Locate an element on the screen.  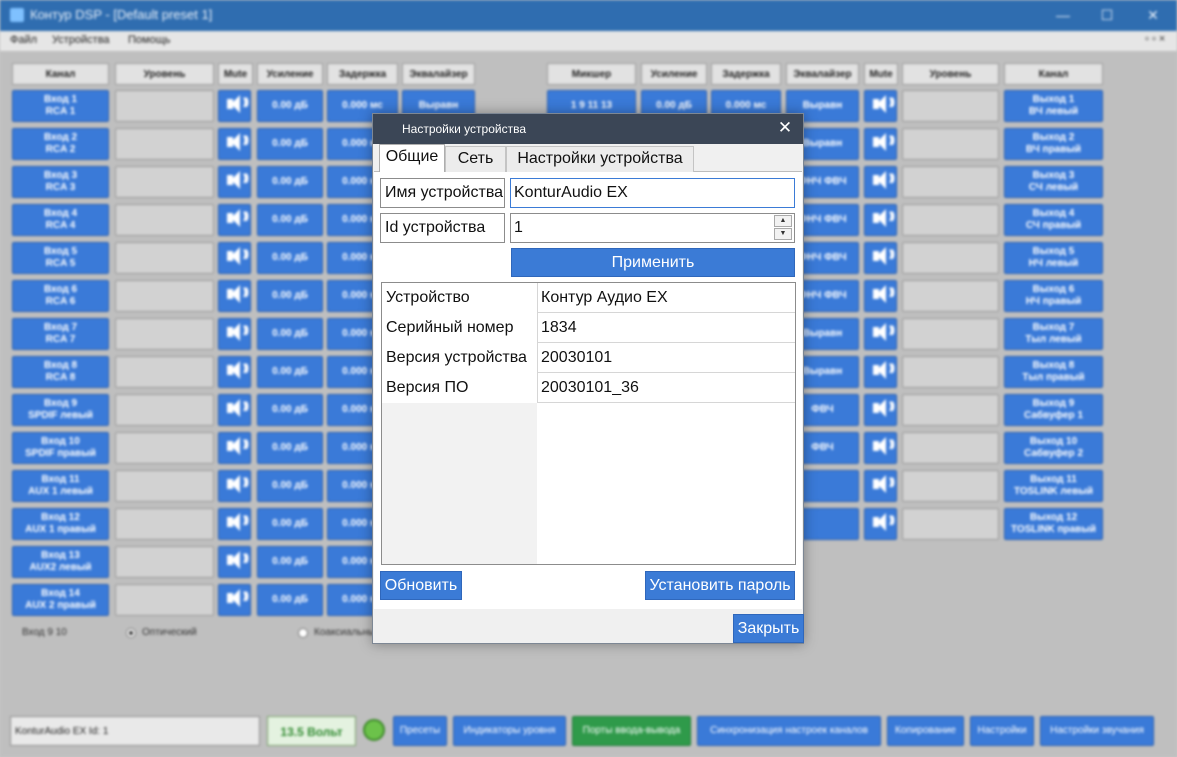
optical-radio is located at coordinates (131, 633).